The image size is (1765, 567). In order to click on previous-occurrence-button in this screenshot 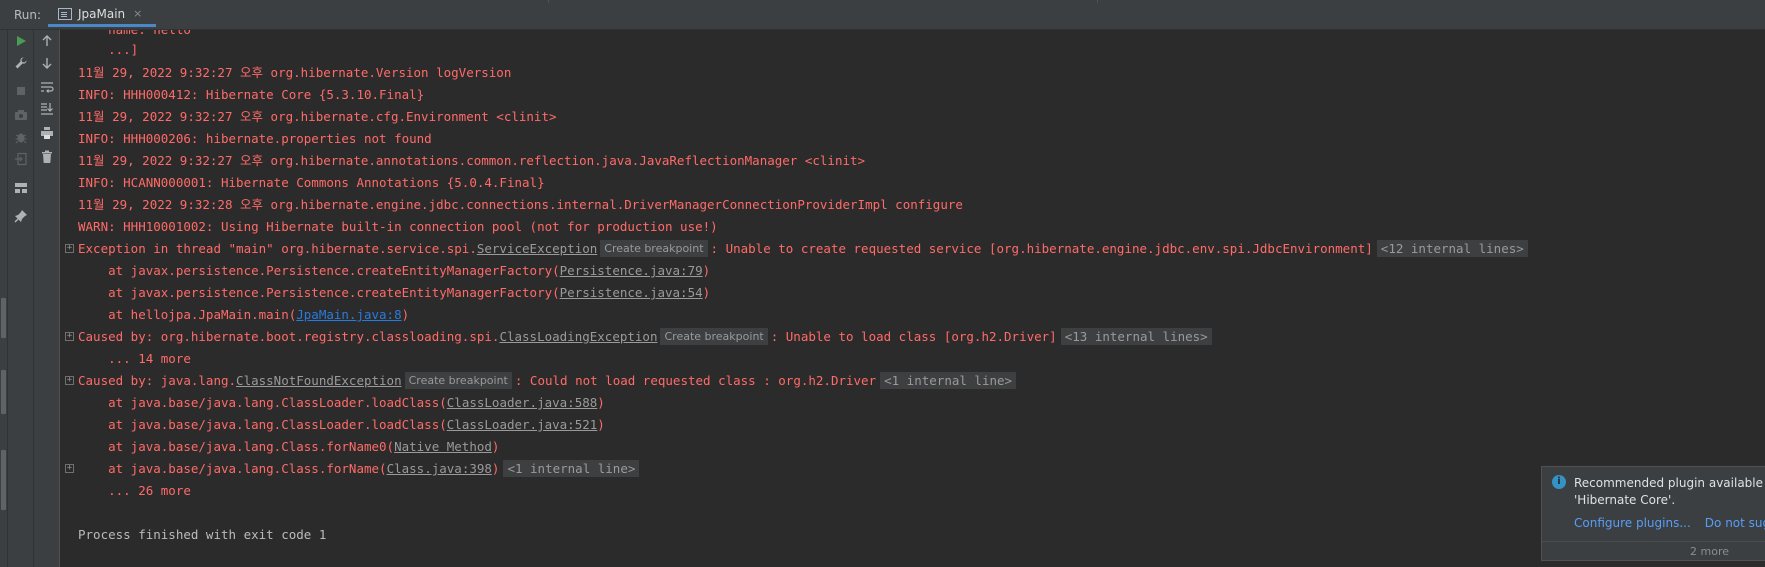, I will do `click(47, 41)`.